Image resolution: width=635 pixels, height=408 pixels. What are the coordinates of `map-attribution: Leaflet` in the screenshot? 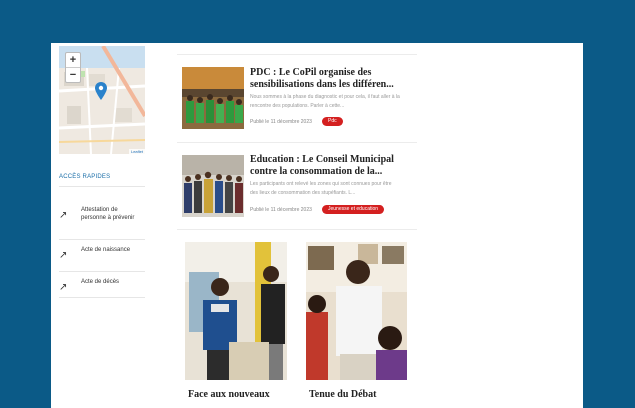 It's located at (136, 151).